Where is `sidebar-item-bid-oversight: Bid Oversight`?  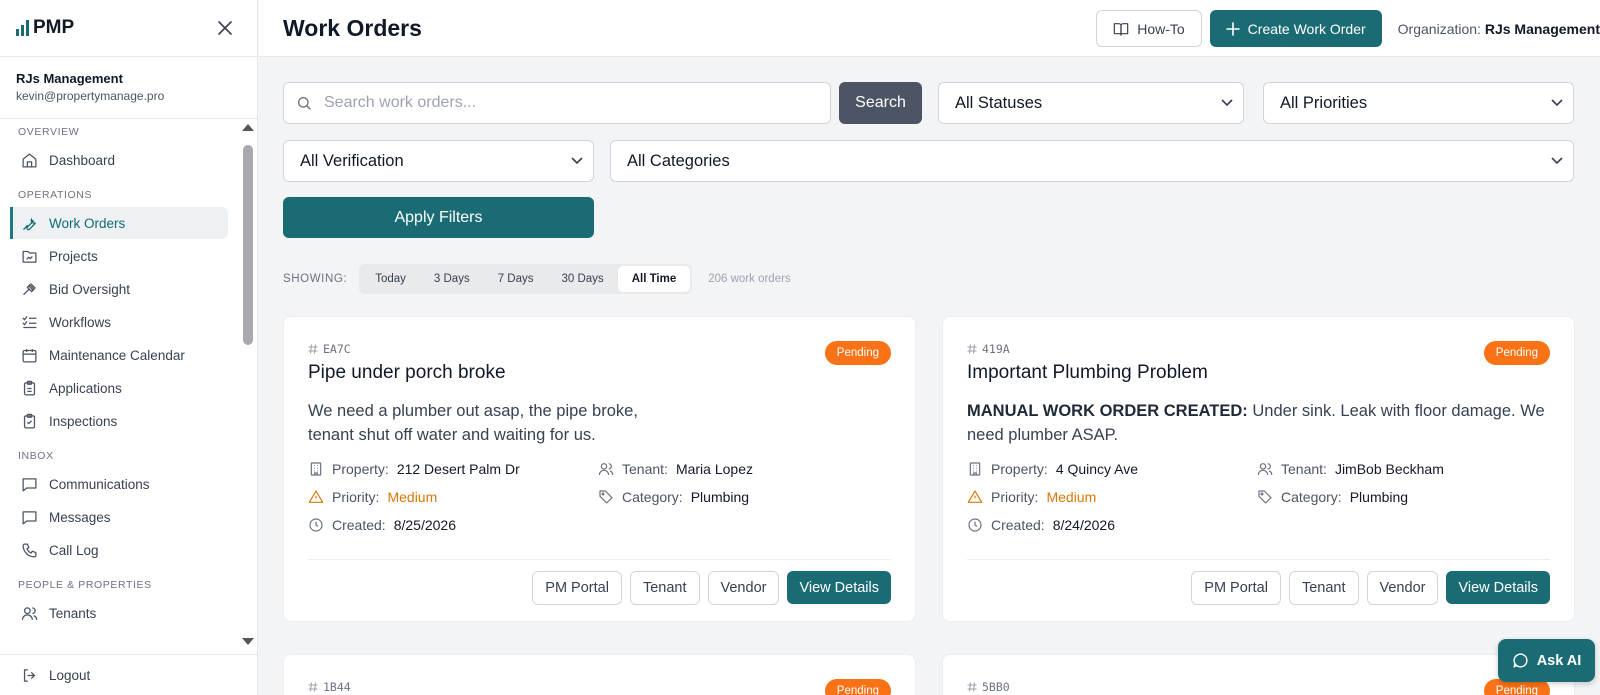
sidebar-item-bid-oversight: Bid Oversight is located at coordinates (119, 289).